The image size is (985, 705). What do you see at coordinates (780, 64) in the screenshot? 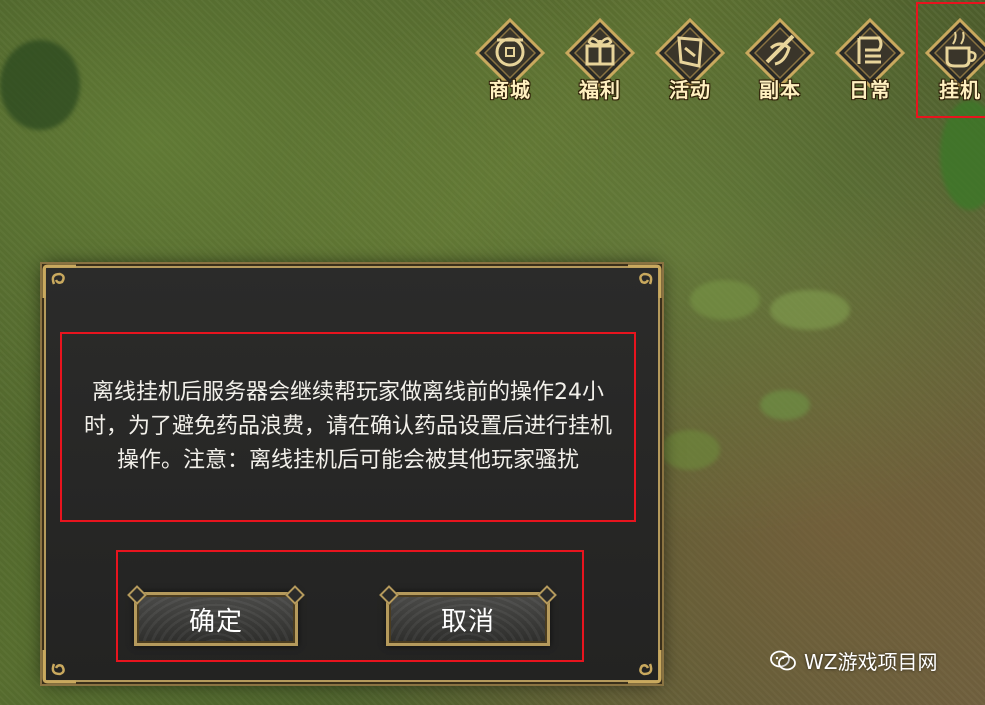
I see `menu-item-dungeon: 副本` at bounding box center [780, 64].